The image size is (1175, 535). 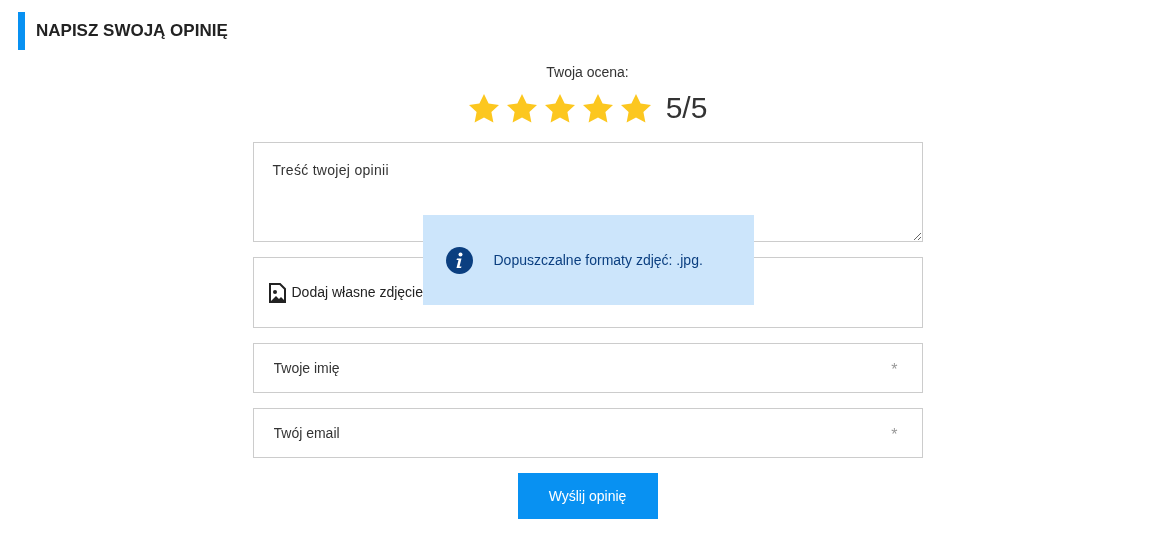 I want to click on info-icon, so click(x=459, y=260).